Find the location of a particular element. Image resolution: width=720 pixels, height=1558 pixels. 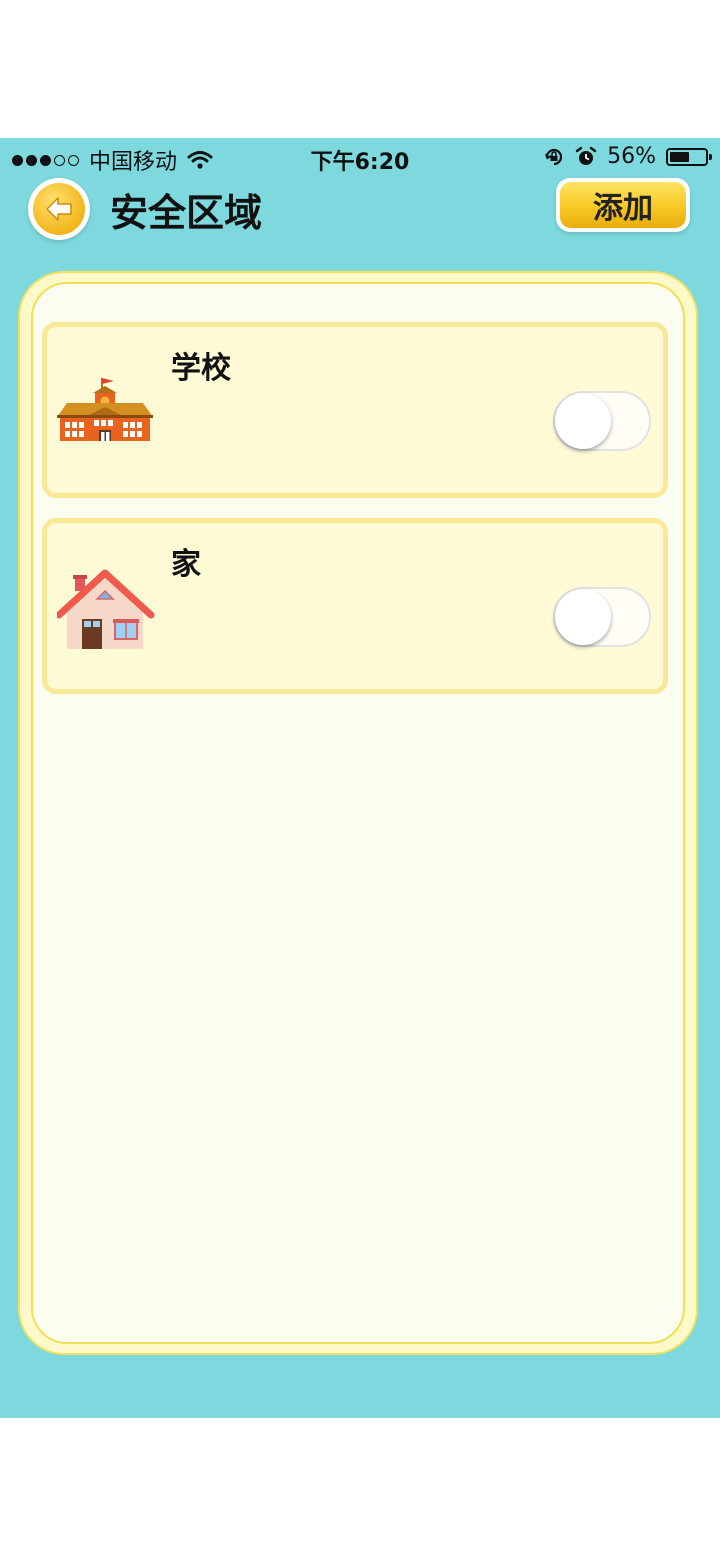

back-button-face is located at coordinates (59, 209).